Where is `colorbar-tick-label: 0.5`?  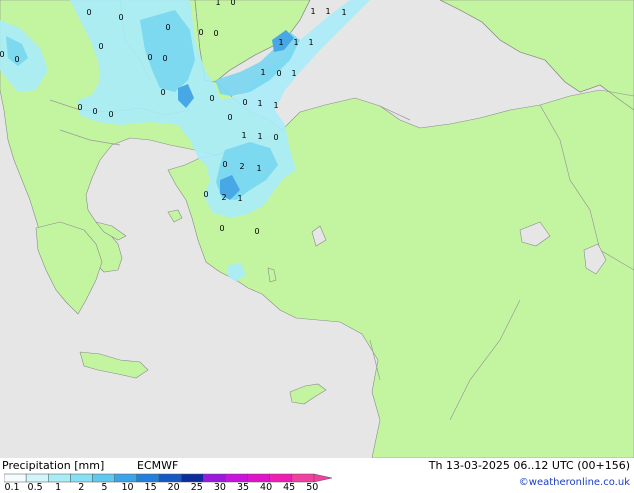
colorbar-tick-label: 0.5 is located at coordinates (35, 487).